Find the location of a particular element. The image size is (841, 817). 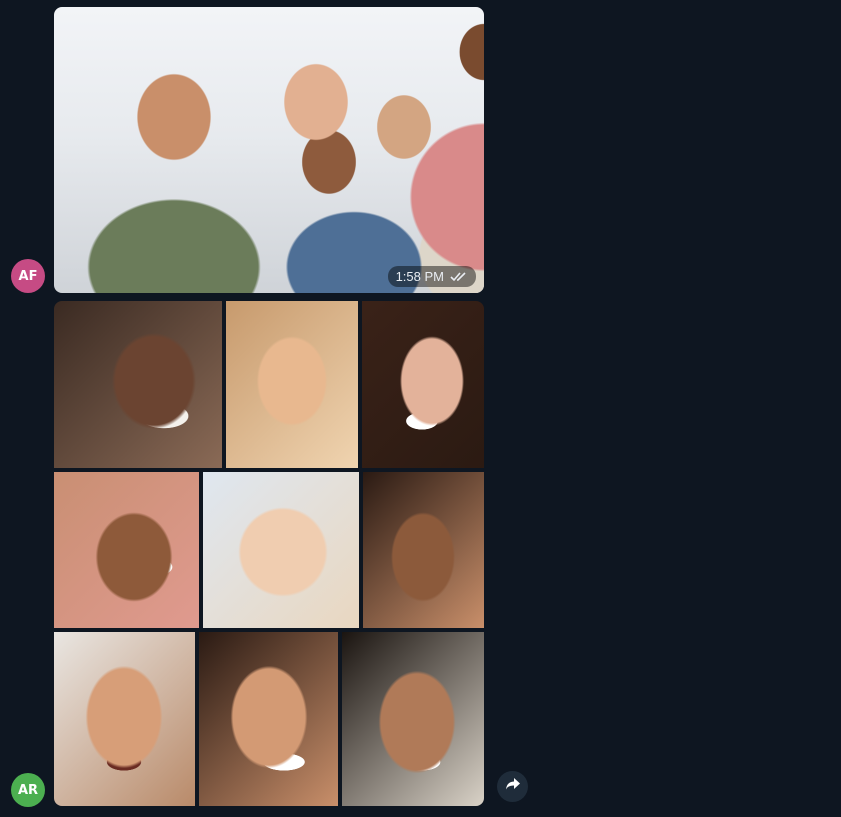

forward-arrow-icon is located at coordinates (513, 786).